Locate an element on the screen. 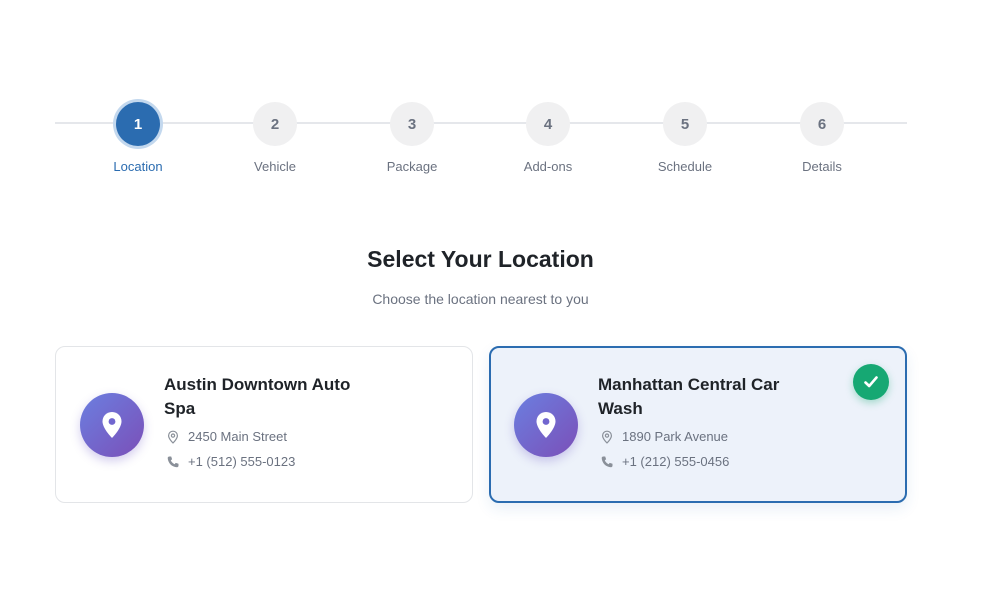 The image size is (984, 609). step-label: Location is located at coordinates (138, 166).